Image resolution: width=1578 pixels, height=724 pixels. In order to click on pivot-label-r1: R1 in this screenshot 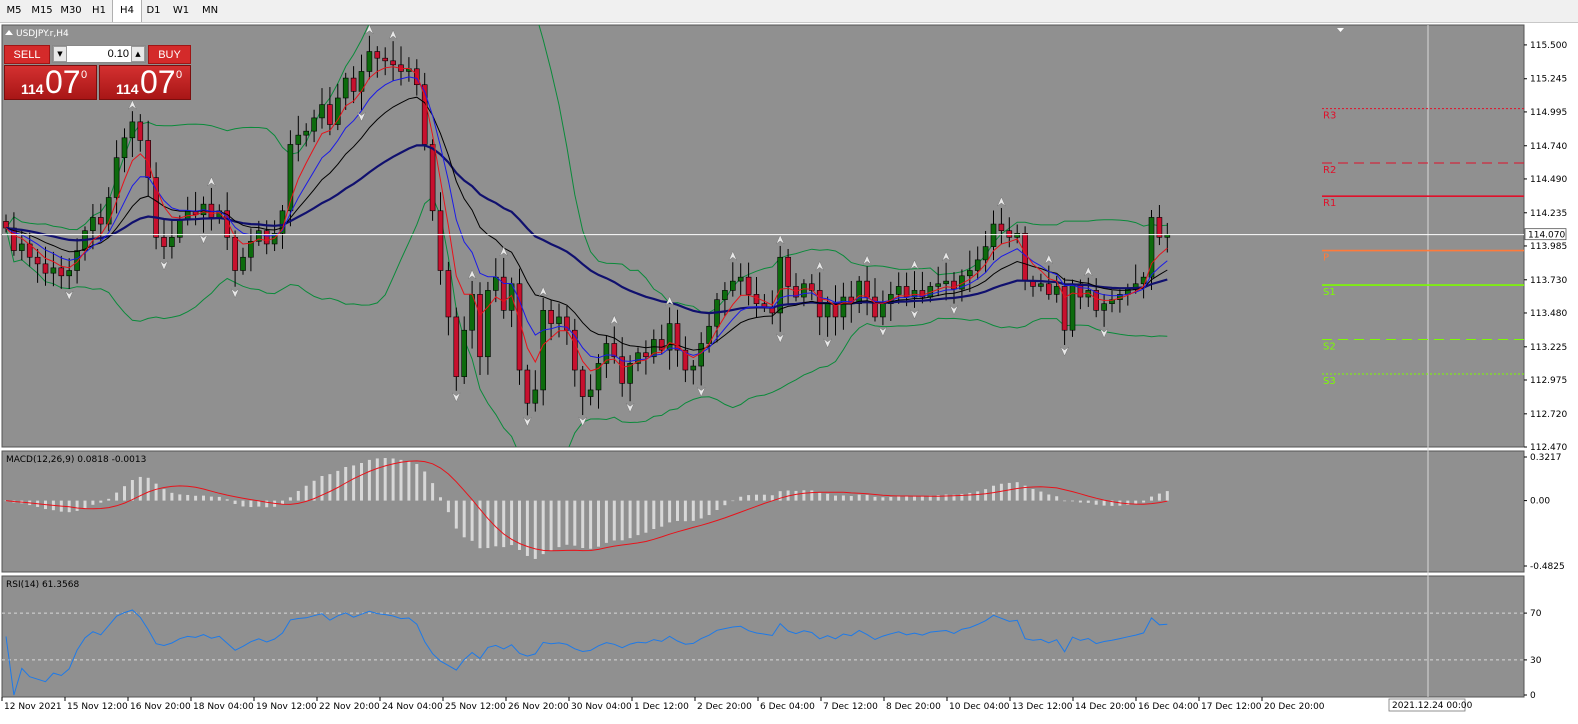, I will do `click(1329, 203)`.